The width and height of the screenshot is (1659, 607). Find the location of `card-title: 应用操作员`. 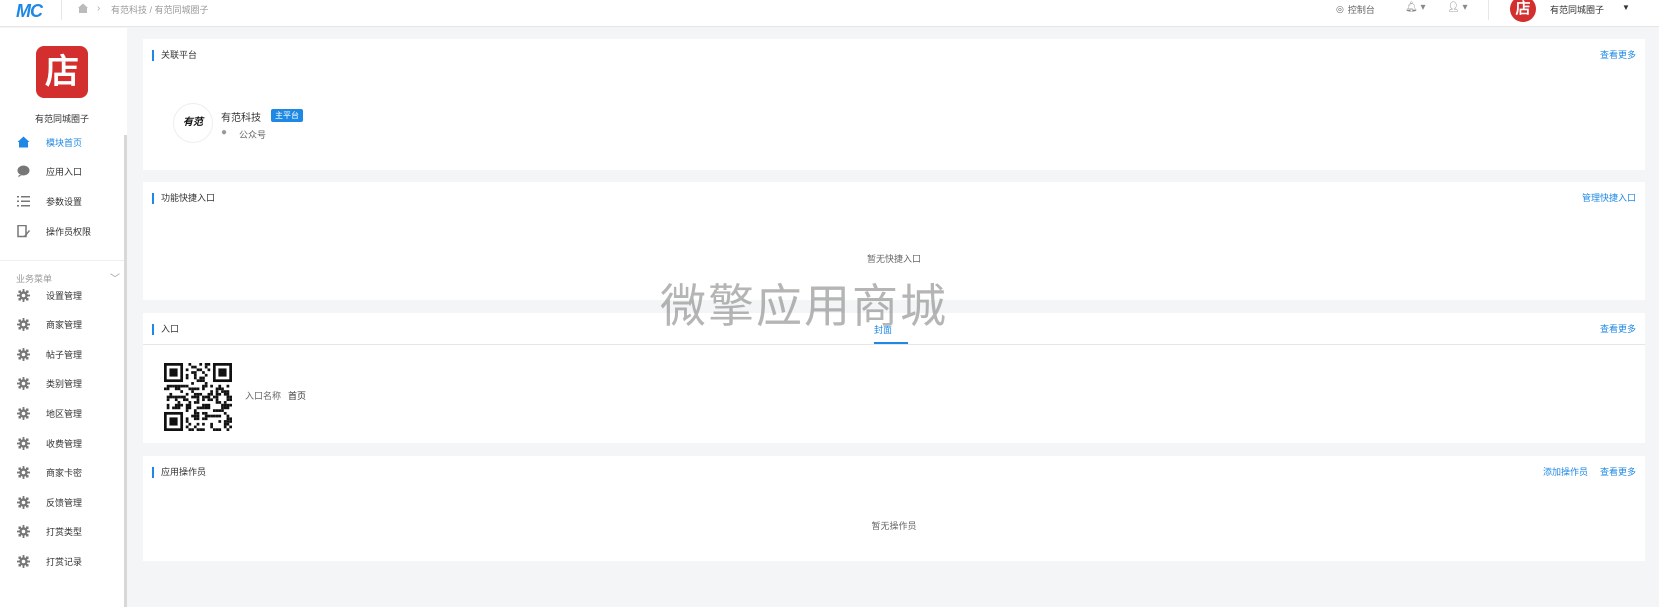

card-title: 应用操作员 is located at coordinates (179, 472).